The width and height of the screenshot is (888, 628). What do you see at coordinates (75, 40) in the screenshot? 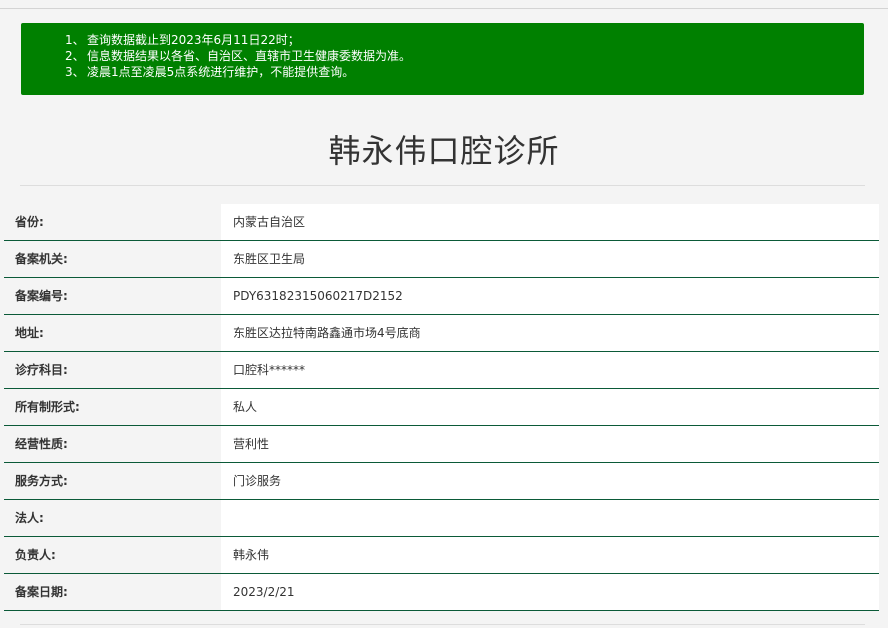
I see `notice-item-number: 1、` at bounding box center [75, 40].